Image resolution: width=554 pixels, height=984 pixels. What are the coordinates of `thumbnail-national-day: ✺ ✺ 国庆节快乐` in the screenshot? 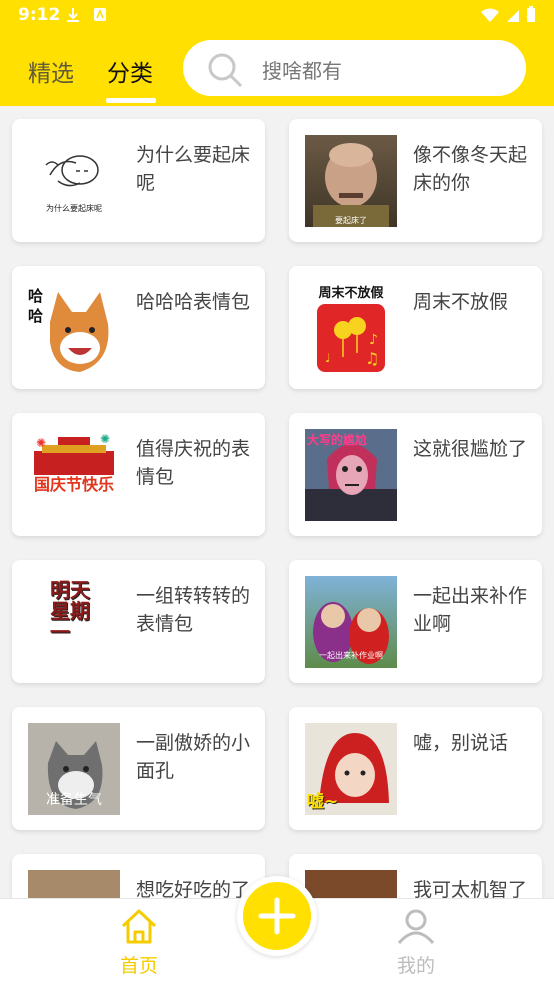 It's located at (74, 475).